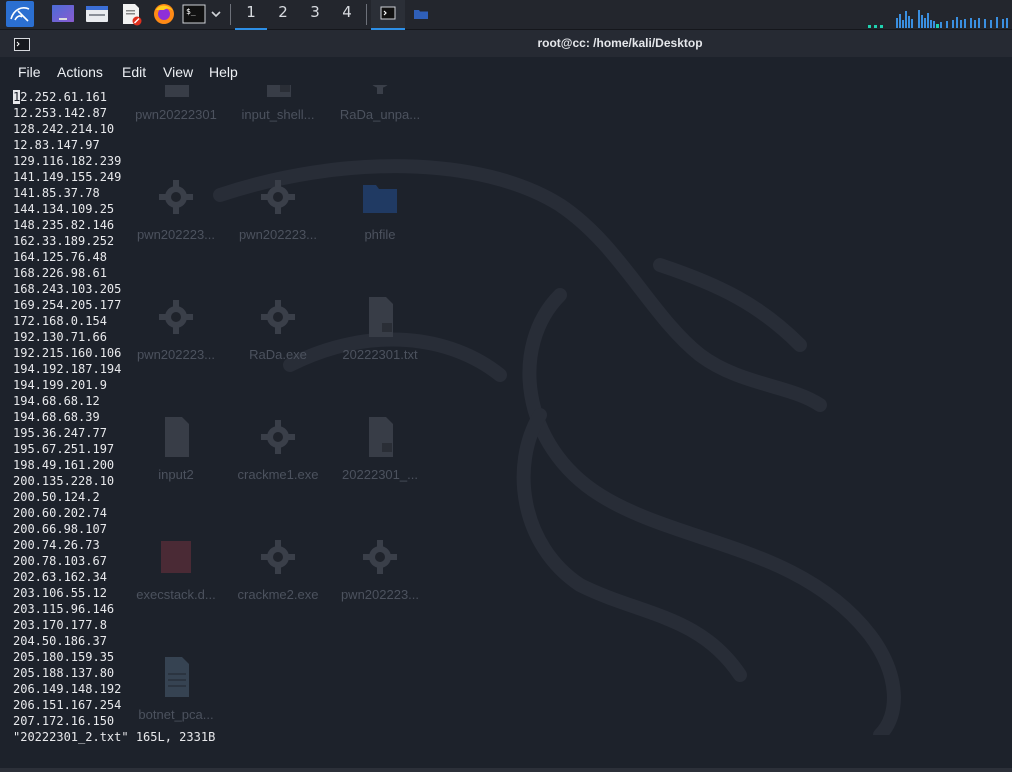 The height and width of the screenshot is (772, 1012). What do you see at coordinates (64, 481) in the screenshot?
I see `terminal-line: 200.135.228.10` at bounding box center [64, 481].